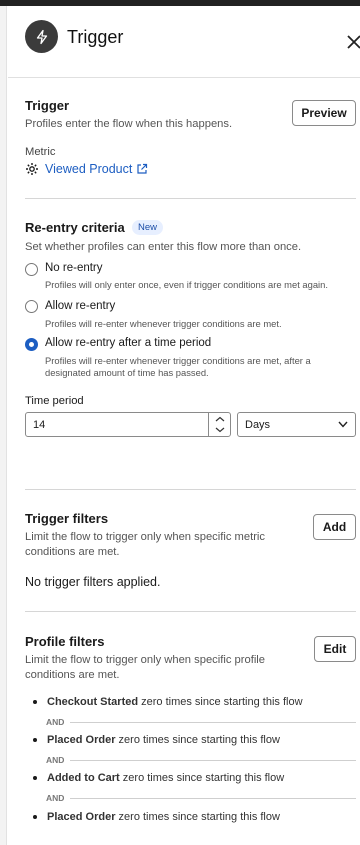  Describe the element at coordinates (192, 38) in the screenshot. I see `panel-header: Trigger` at that location.